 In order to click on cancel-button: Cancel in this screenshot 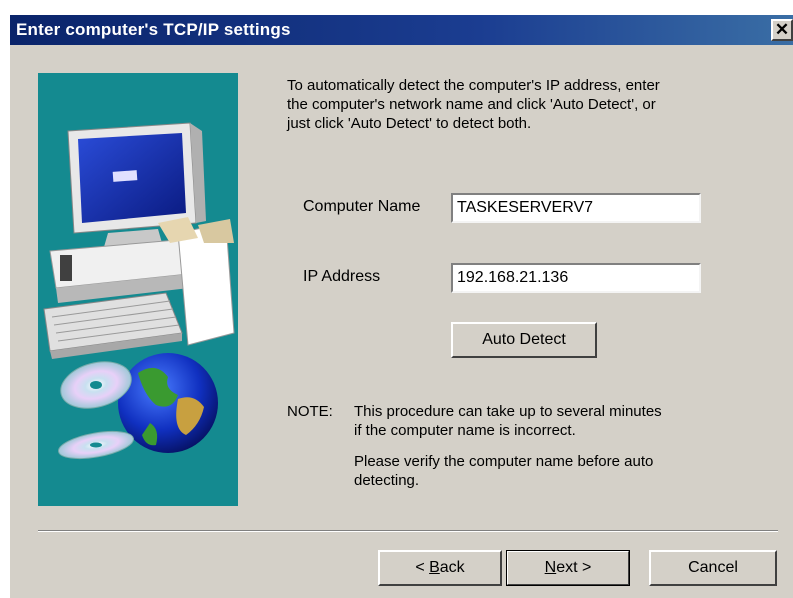, I will do `click(713, 568)`.